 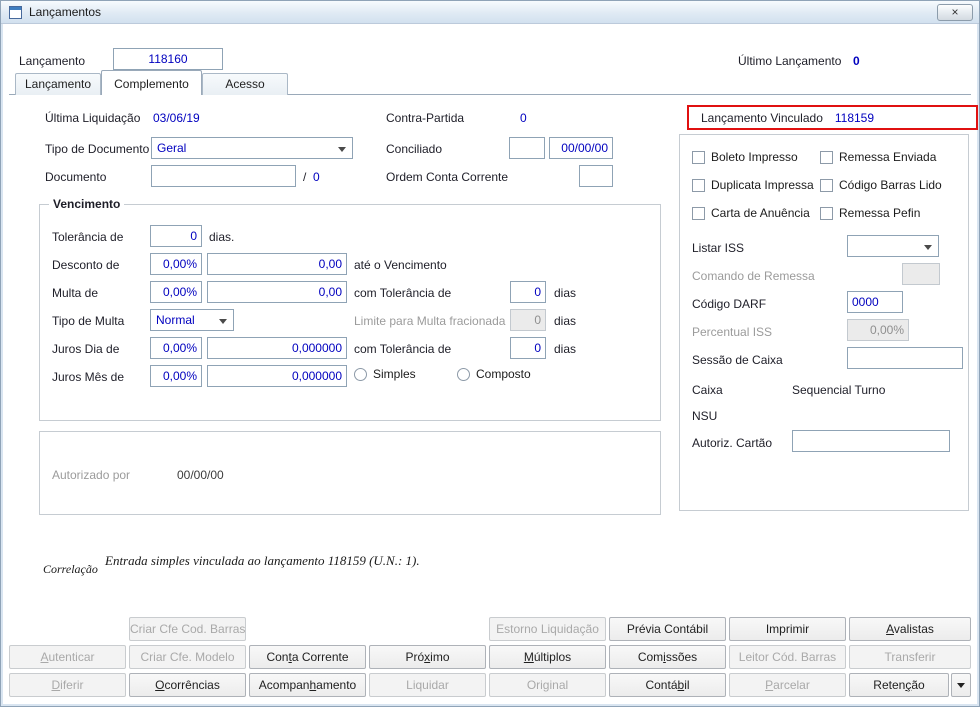 I want to click on checkbox-duplicata-impressa: Duplicata Impressa, so click(x=753, y=185).